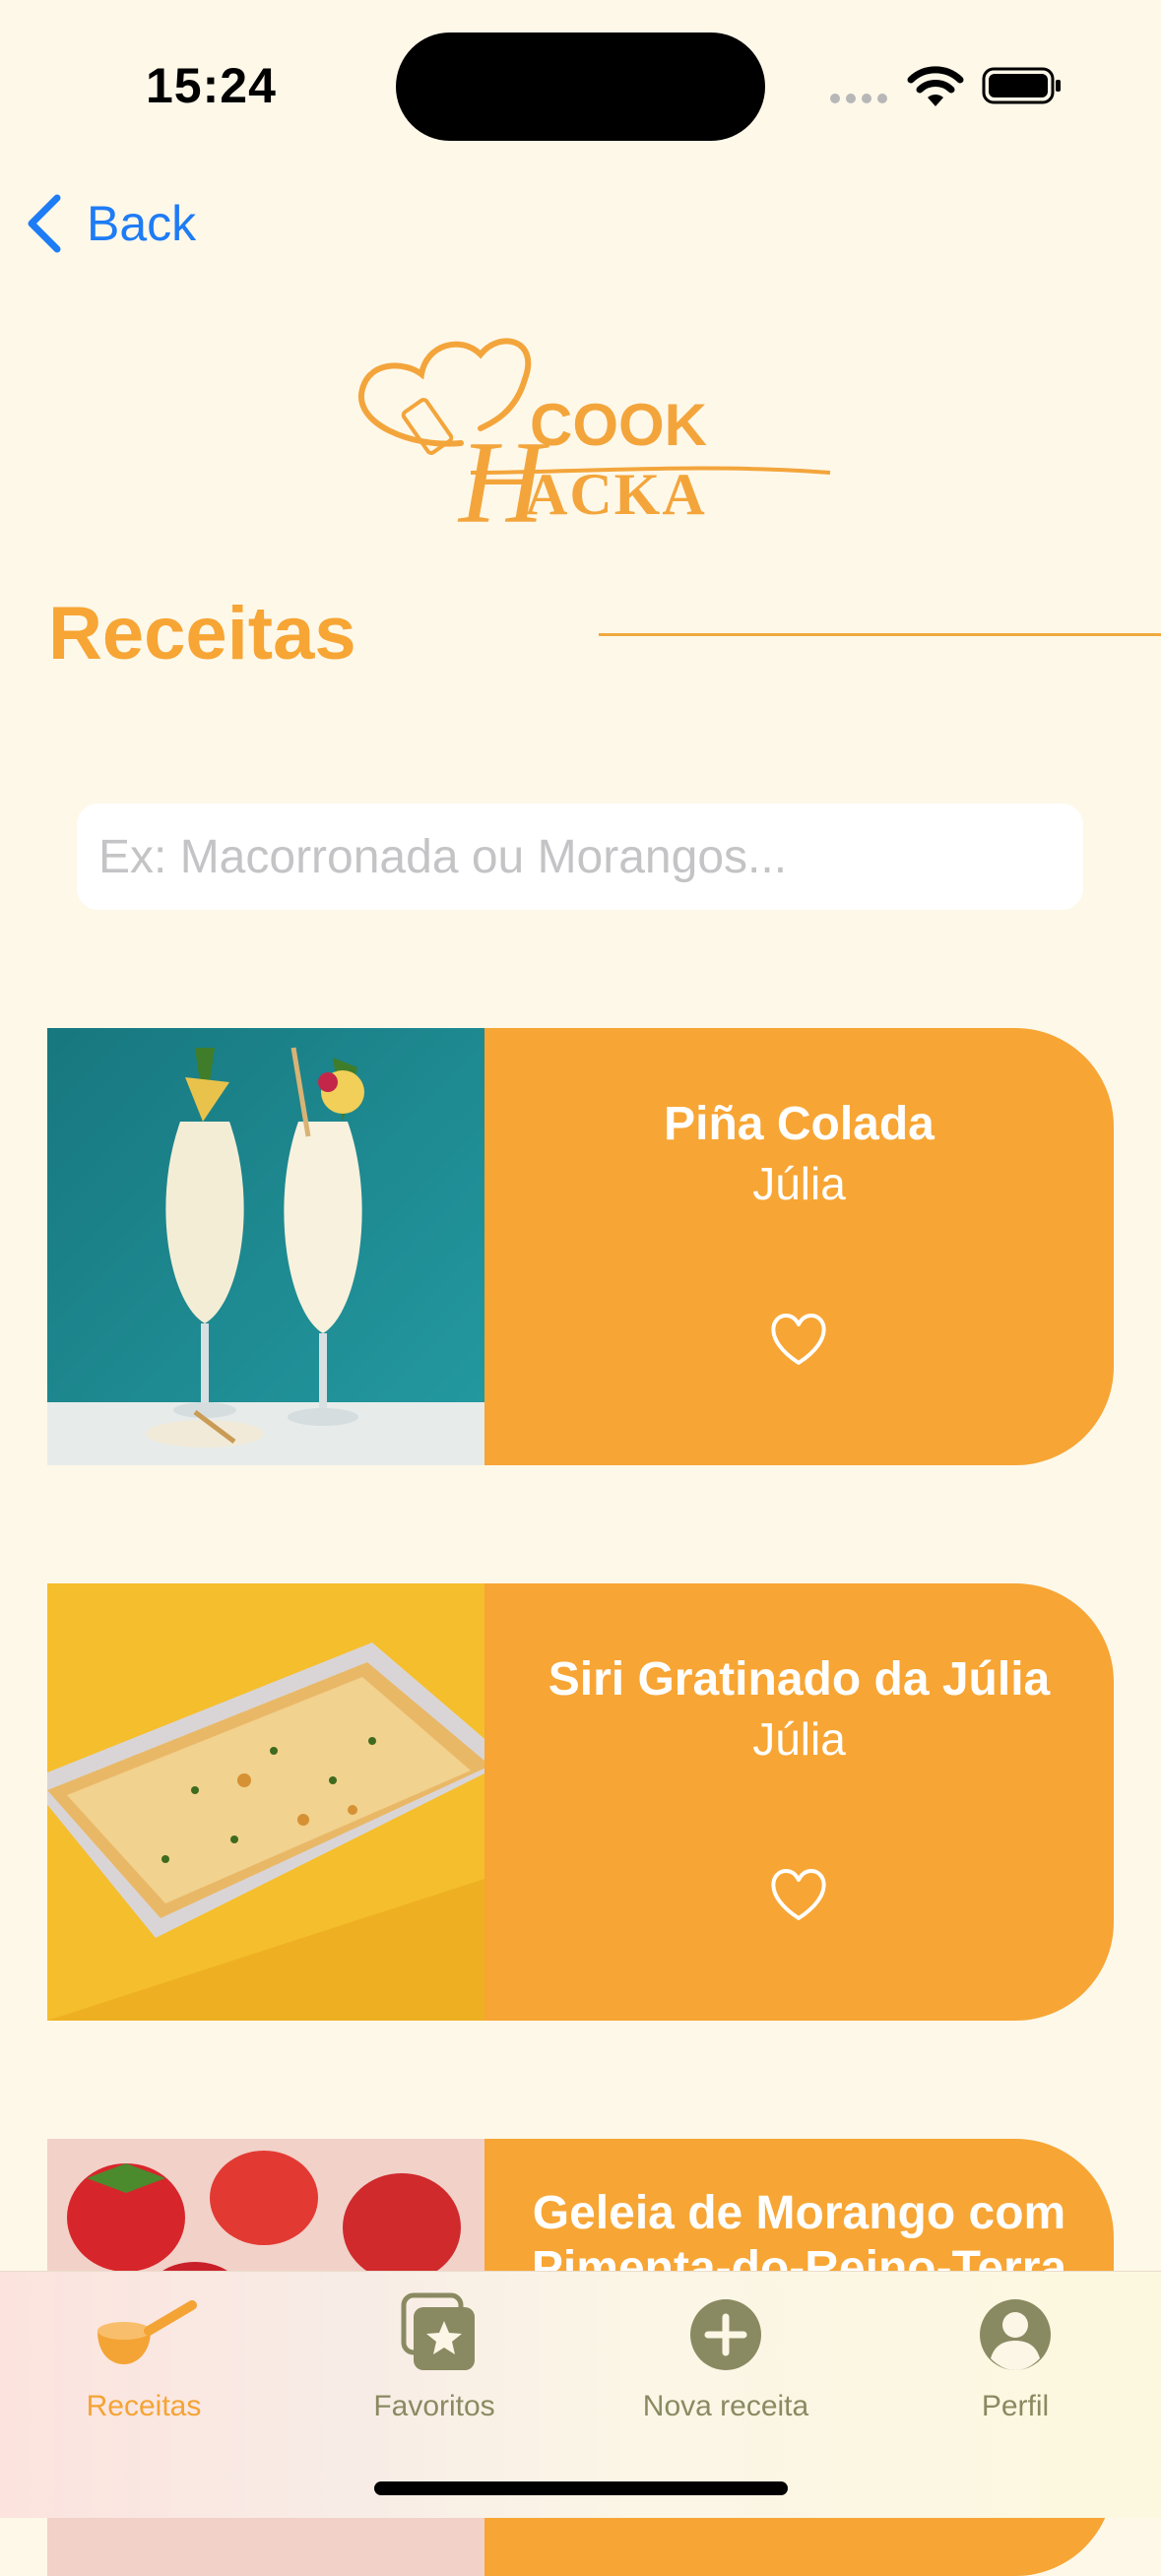  What do you see at coordinates (725, 2406) in the screenshot?
I see `tab-label: Nova receita` at bounding box center [725, 2406].